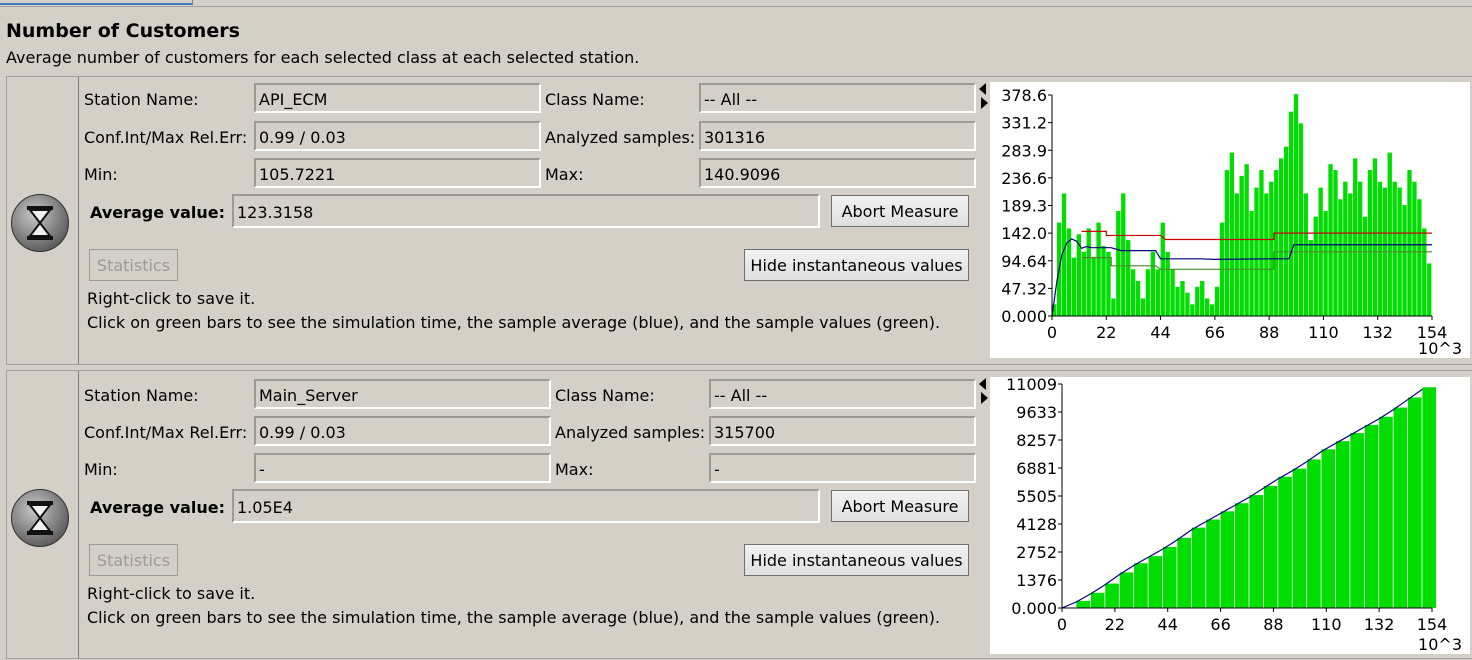 The width and height of the screenshot is (1472, 660). What do you see at coordinates (158, 507) in the screenshot?
I see `average-value-label: Average value:` at bounding box center [158, 507].